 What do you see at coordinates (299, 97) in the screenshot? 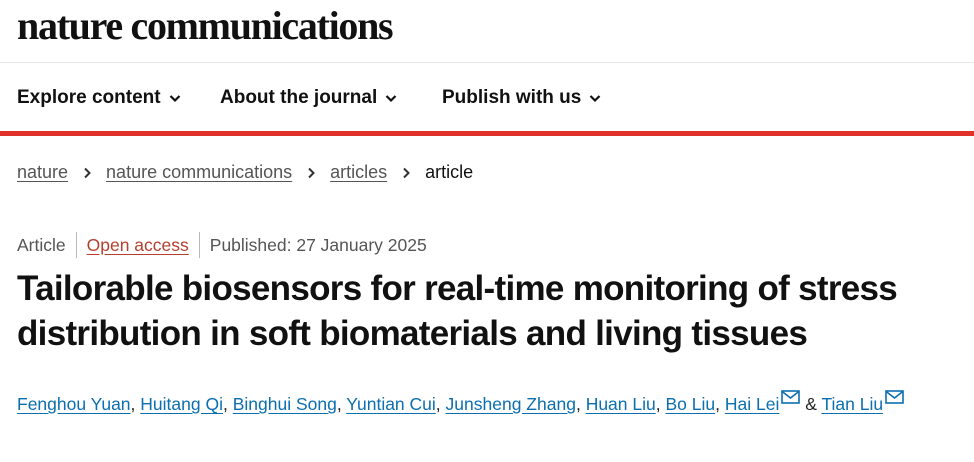
I see `nav-label: About the journal` at bounding box center [299, 97].